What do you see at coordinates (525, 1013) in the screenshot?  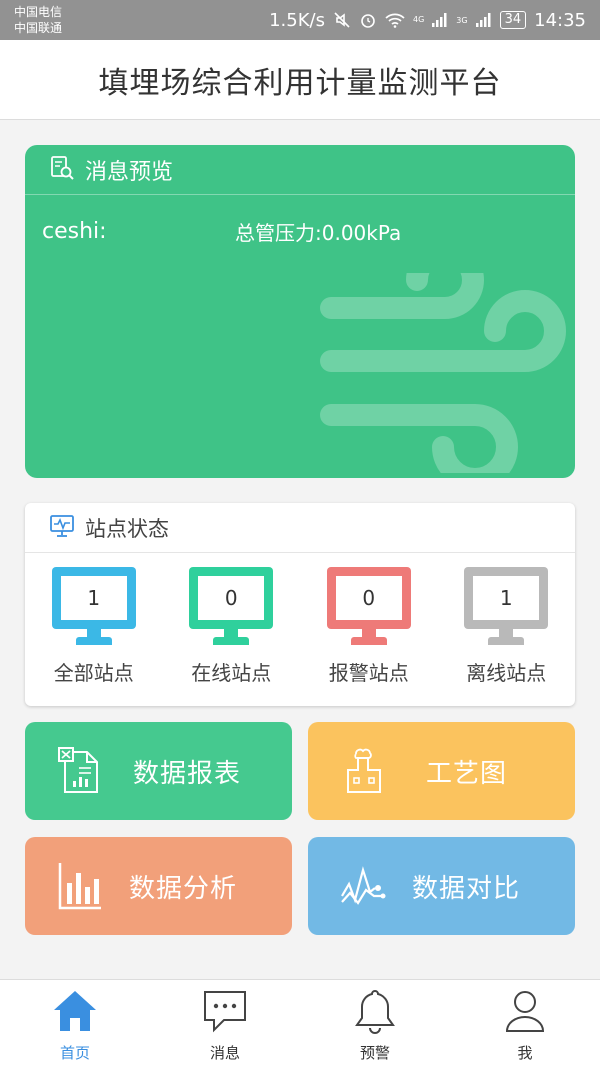 I see `user-icon` at bounding box center [525, 1013].